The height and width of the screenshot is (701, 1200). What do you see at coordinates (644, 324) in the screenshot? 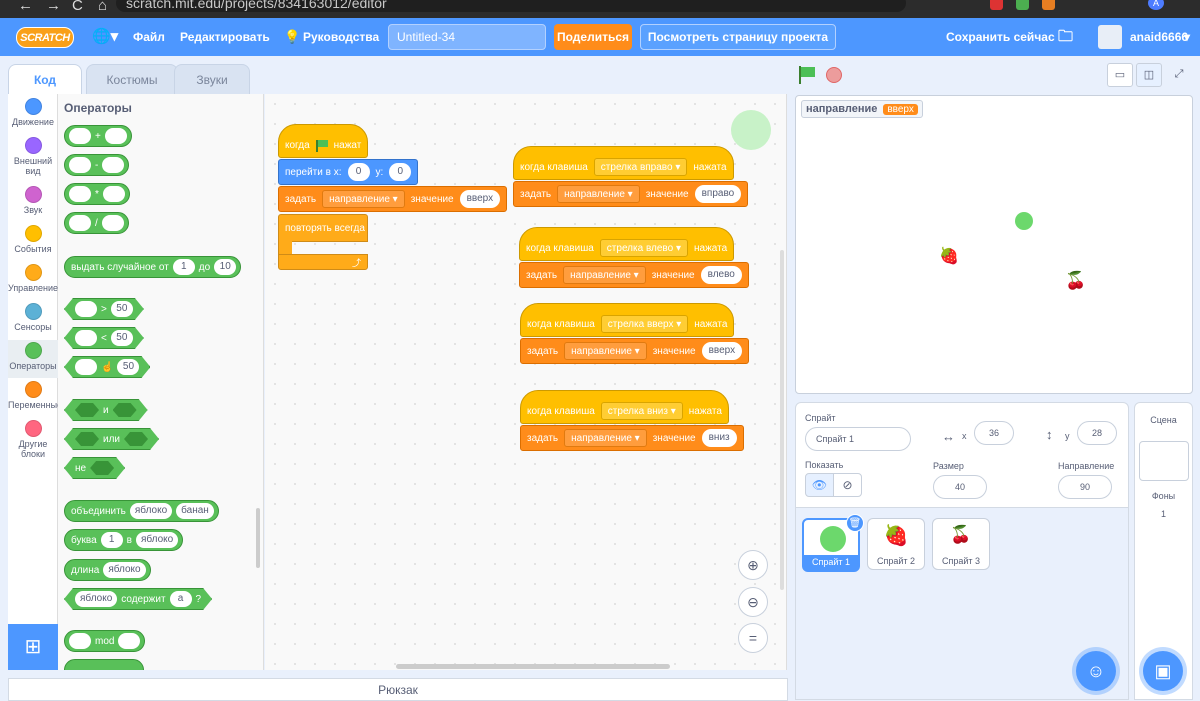
I see `key-dropdown: стрелка вверх ▾` at bounding box center [644, 324].